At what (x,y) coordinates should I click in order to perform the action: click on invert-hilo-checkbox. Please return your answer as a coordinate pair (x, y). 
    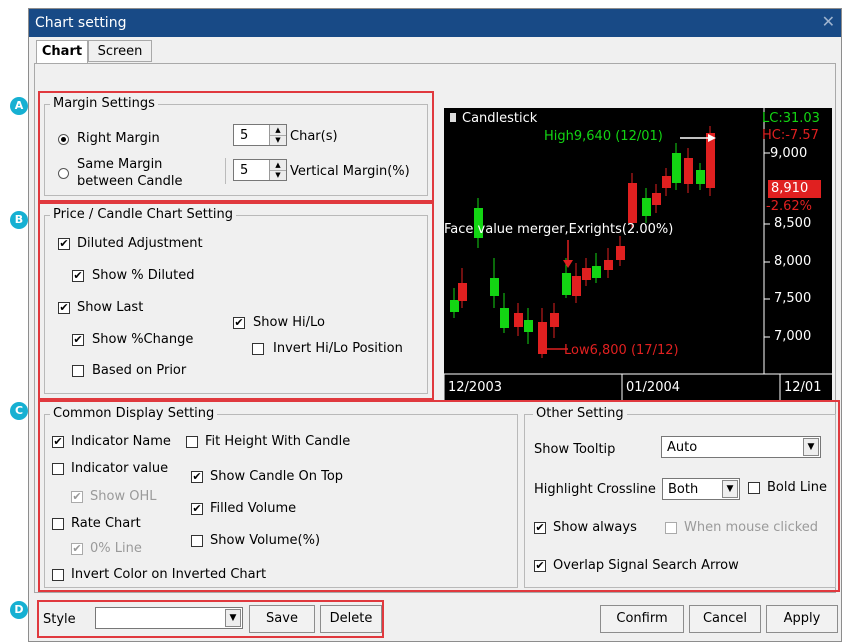
    Looking at the image, I should click on (258, 349).